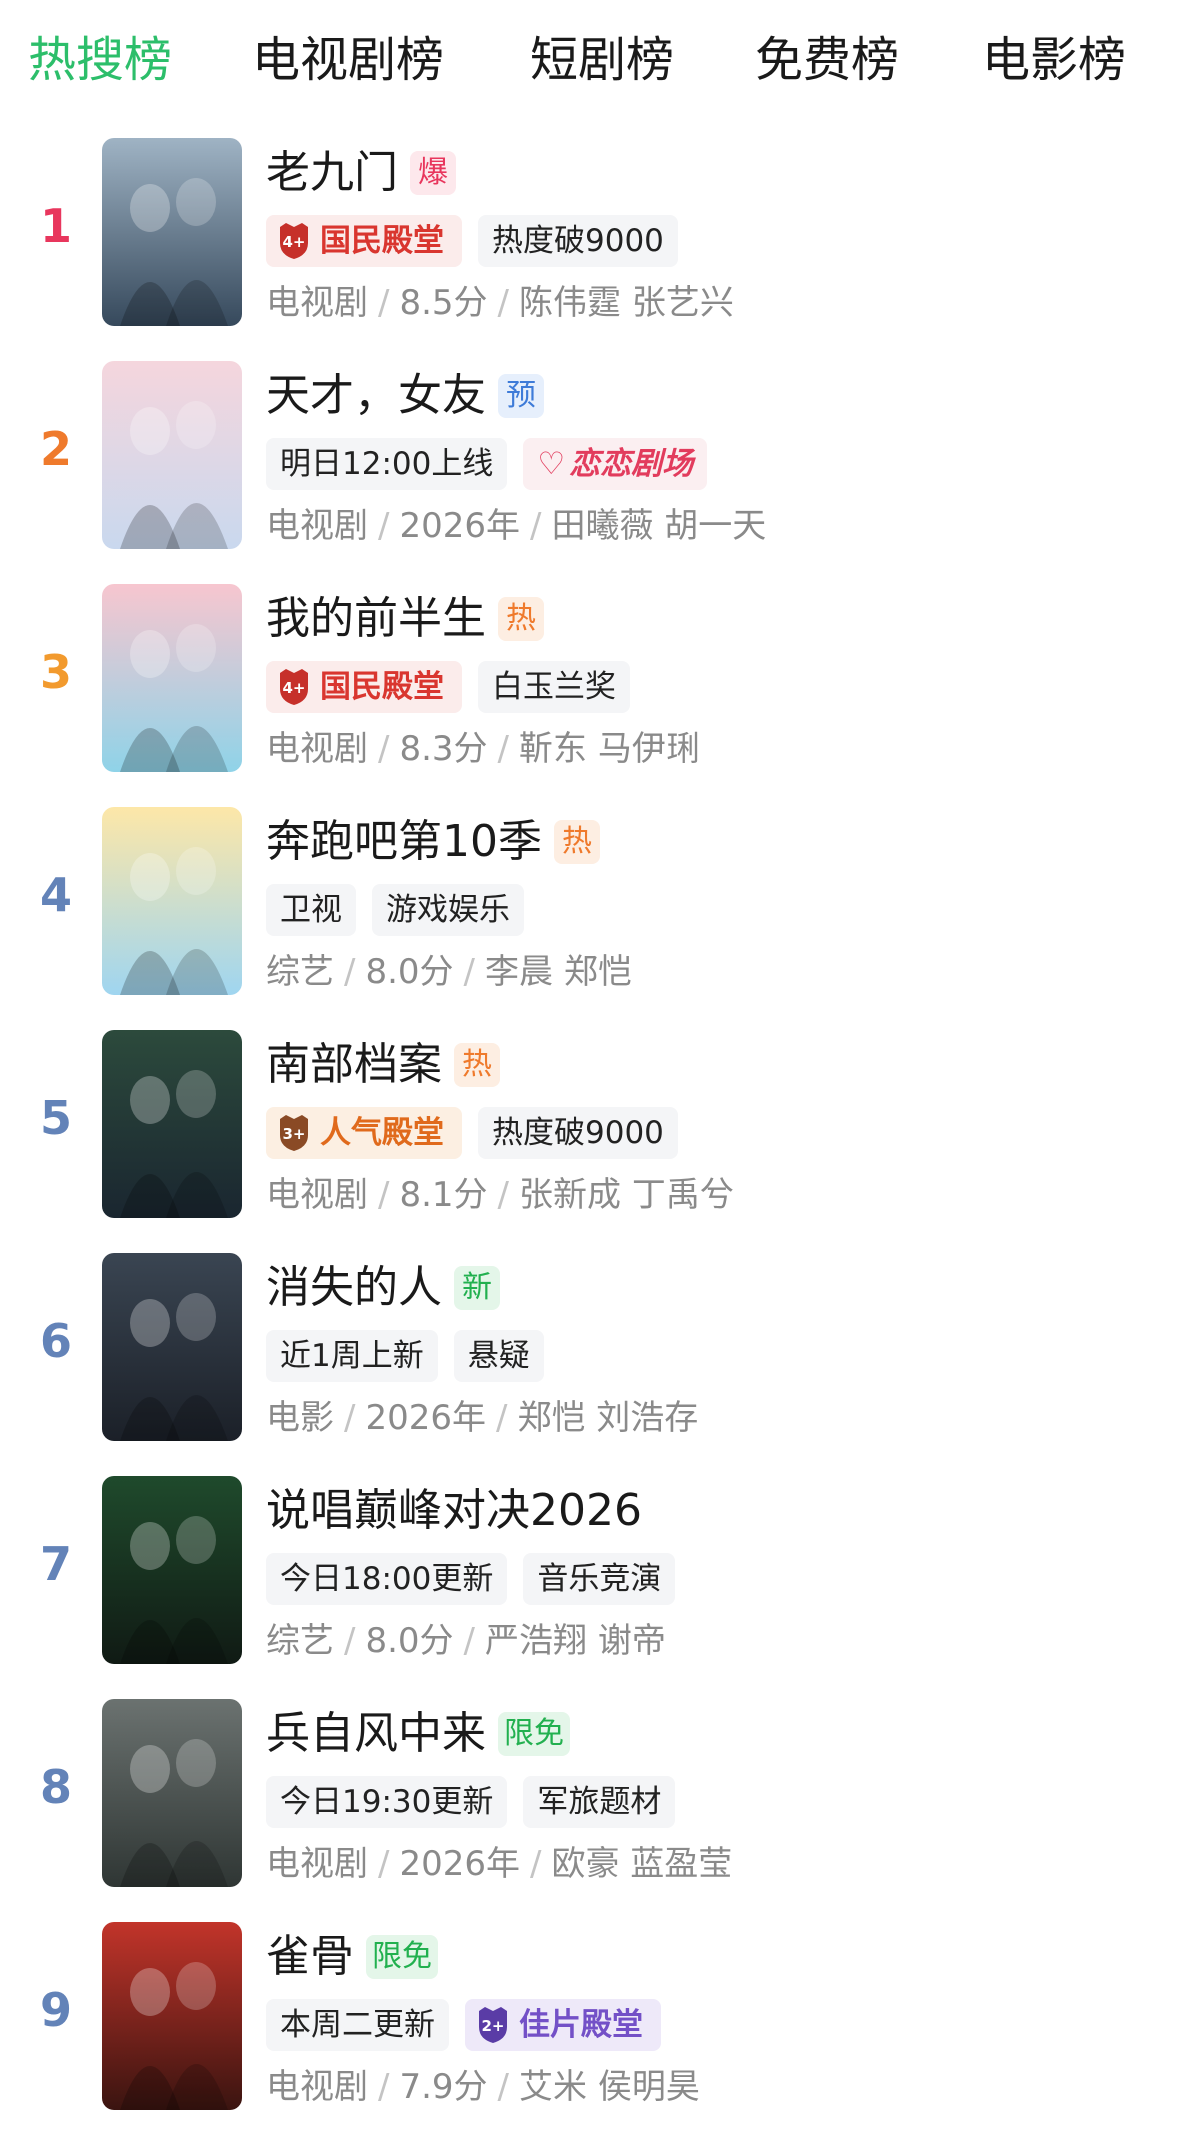 The width and height of the screenshot is (1198, 2136). Describe the element at coordinates (55, 2010) in the screenshot. I see `rank-number: 9` at that location.